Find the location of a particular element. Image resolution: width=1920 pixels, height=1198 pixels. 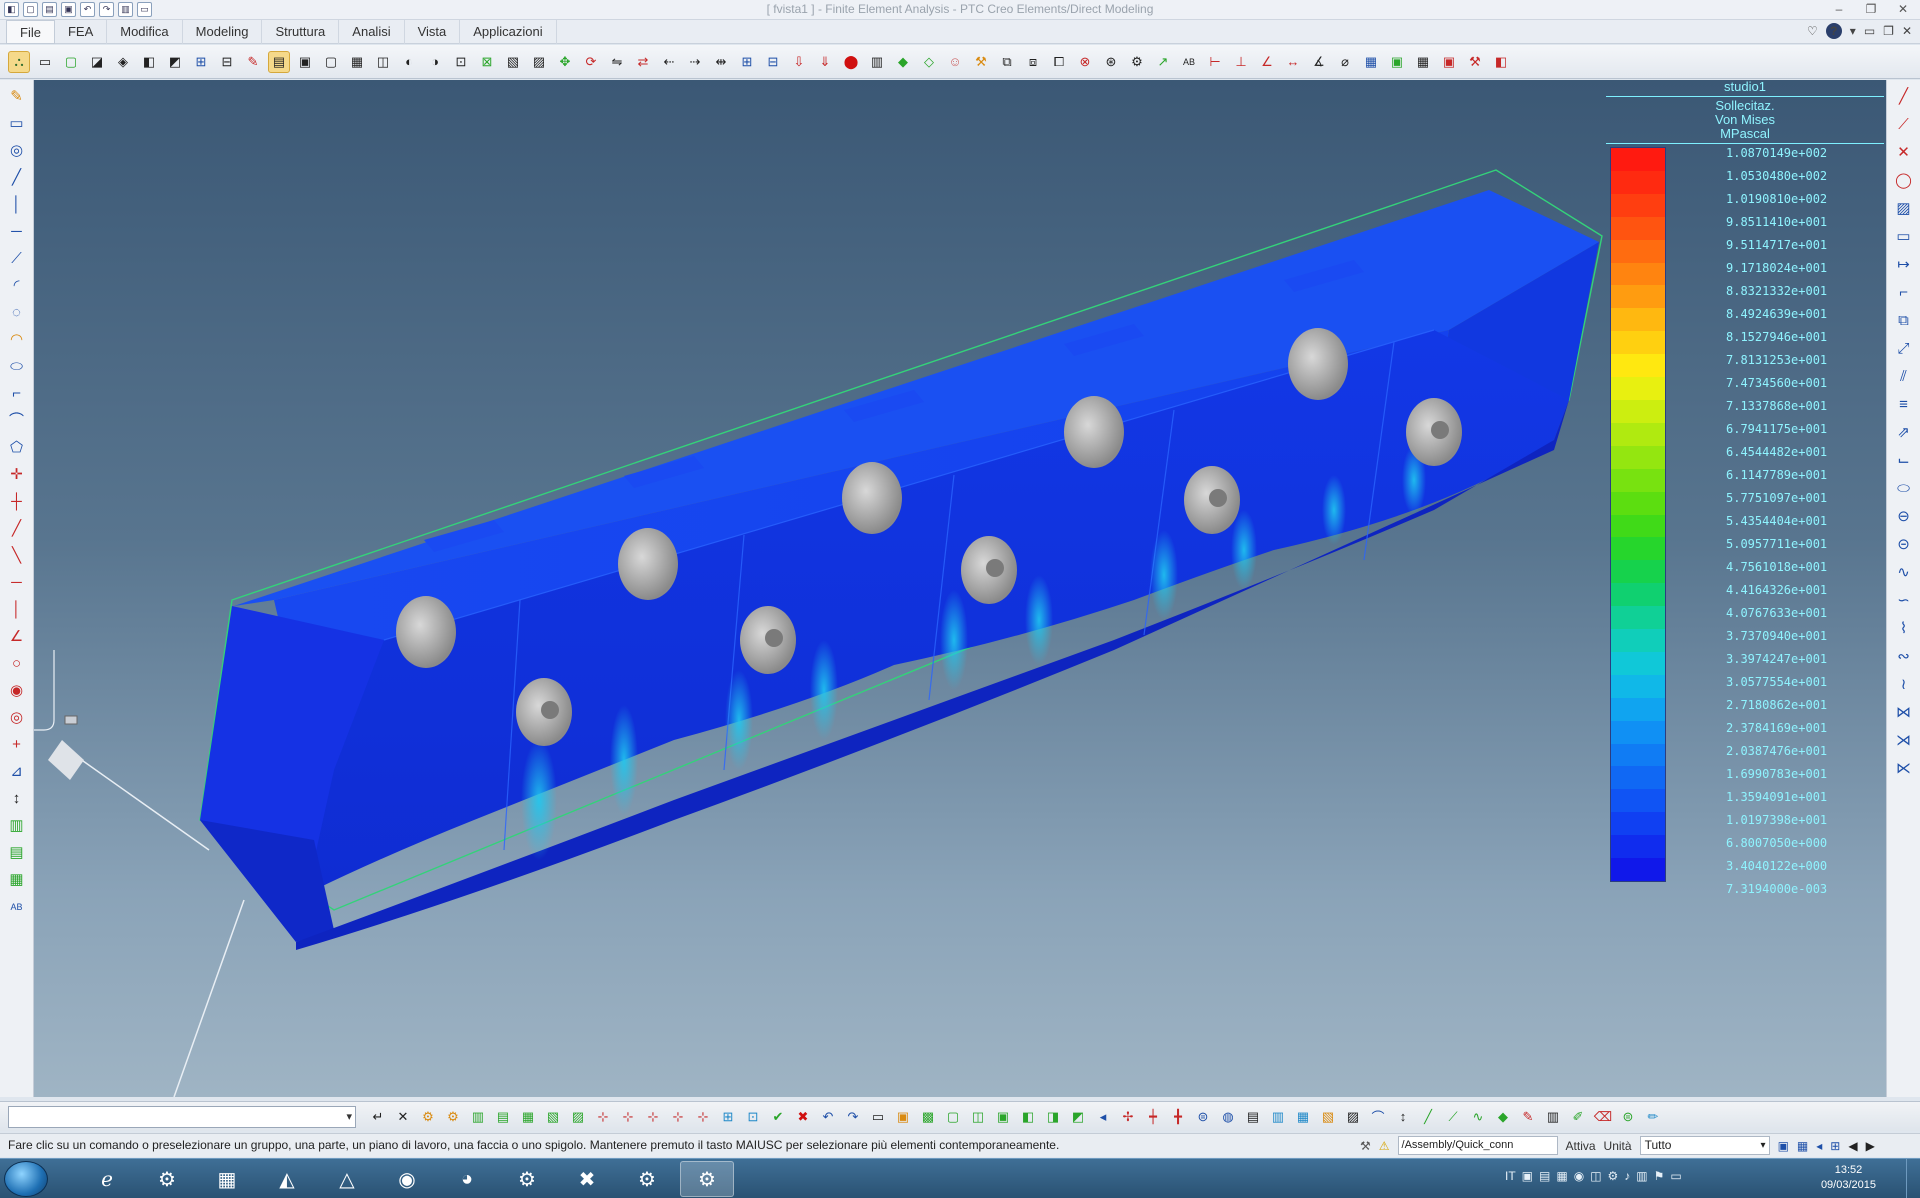

trim-icon: ╱ is located at coordinates (1904, 97).